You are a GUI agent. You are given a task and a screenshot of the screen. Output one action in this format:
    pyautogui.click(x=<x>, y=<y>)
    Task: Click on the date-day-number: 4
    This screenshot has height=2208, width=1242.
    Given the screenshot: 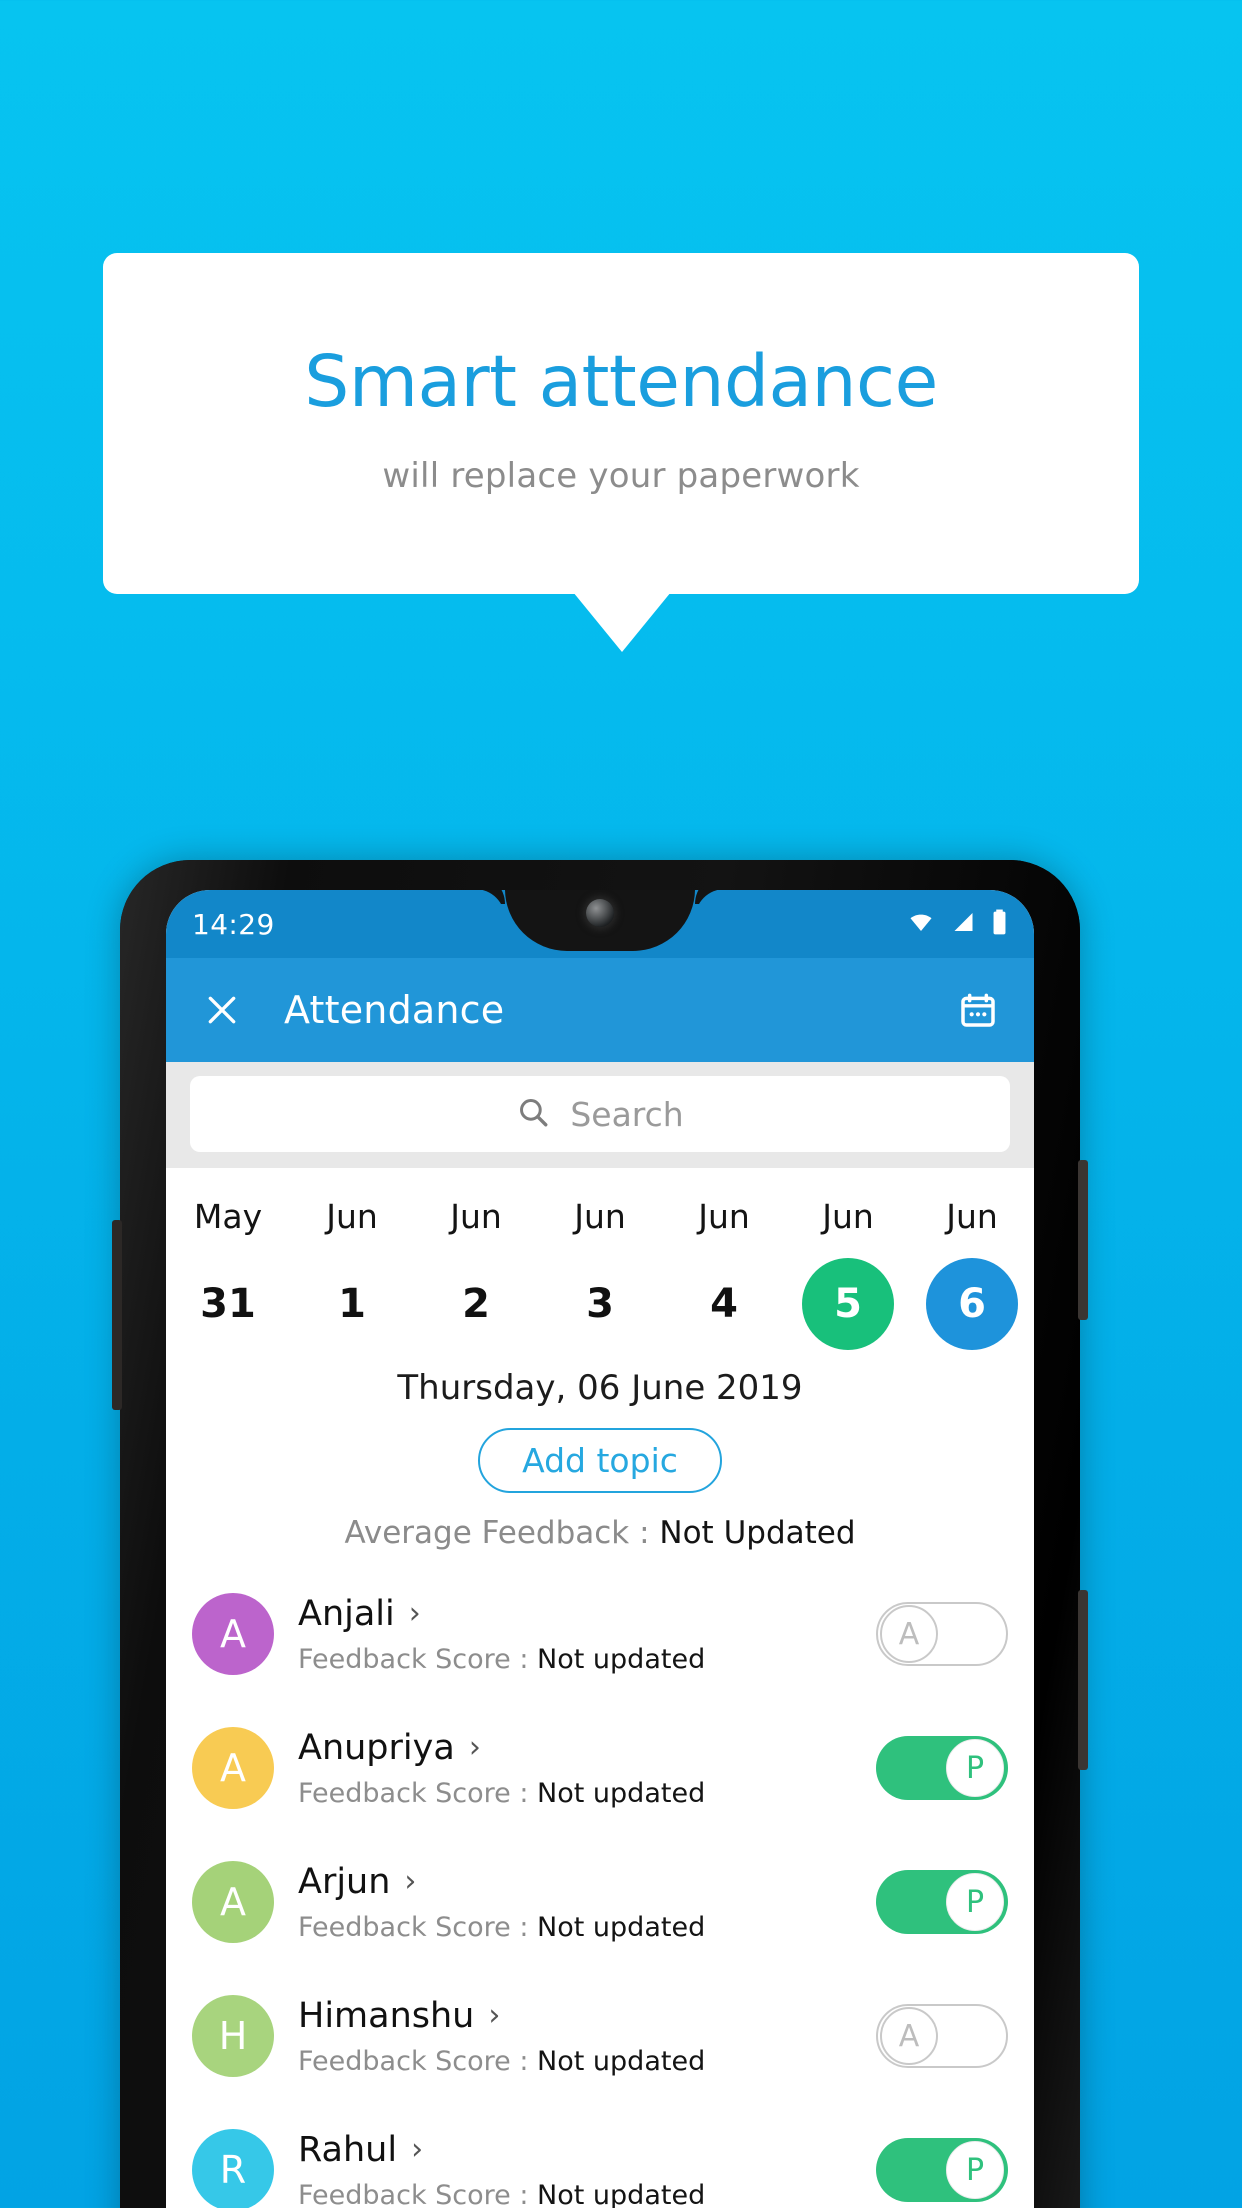 What is the action you would take?
    pyautogui.click(x=724, y=1304)
    